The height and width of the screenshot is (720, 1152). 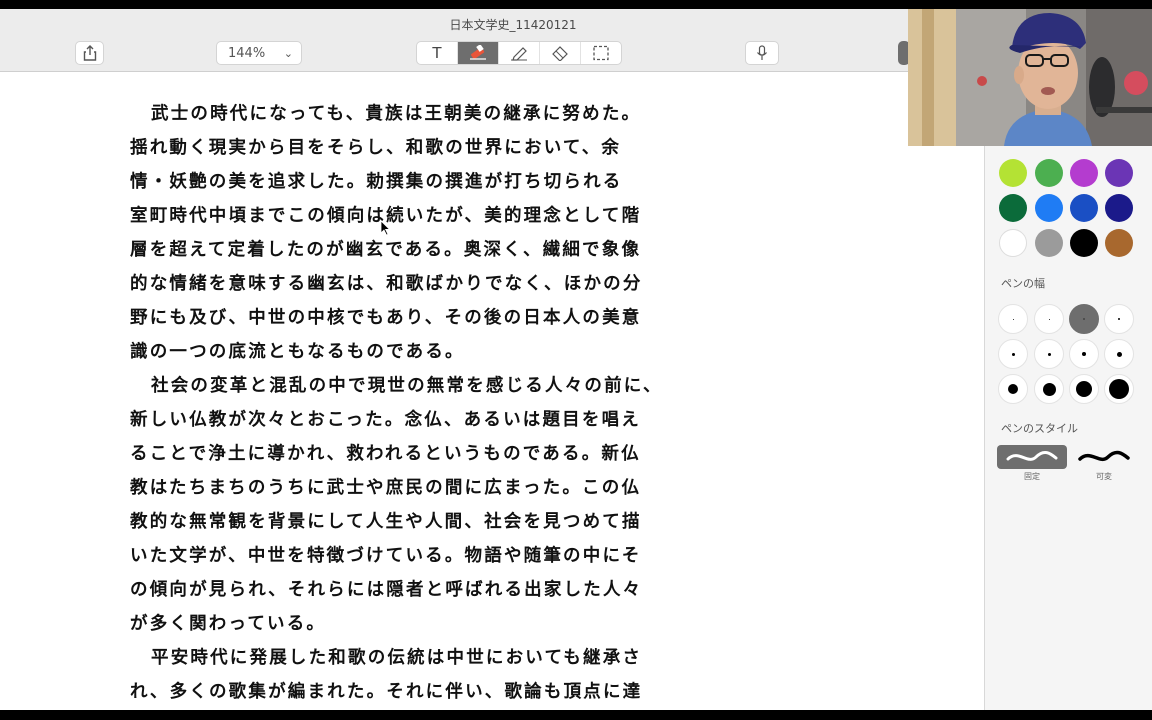 What do you see at coordinates (386, 216) in the screenshot?
I see `text-line: 室町時代中頃までこの傾向は続いたが、美的理念として階` at bounding box center [386, 216].